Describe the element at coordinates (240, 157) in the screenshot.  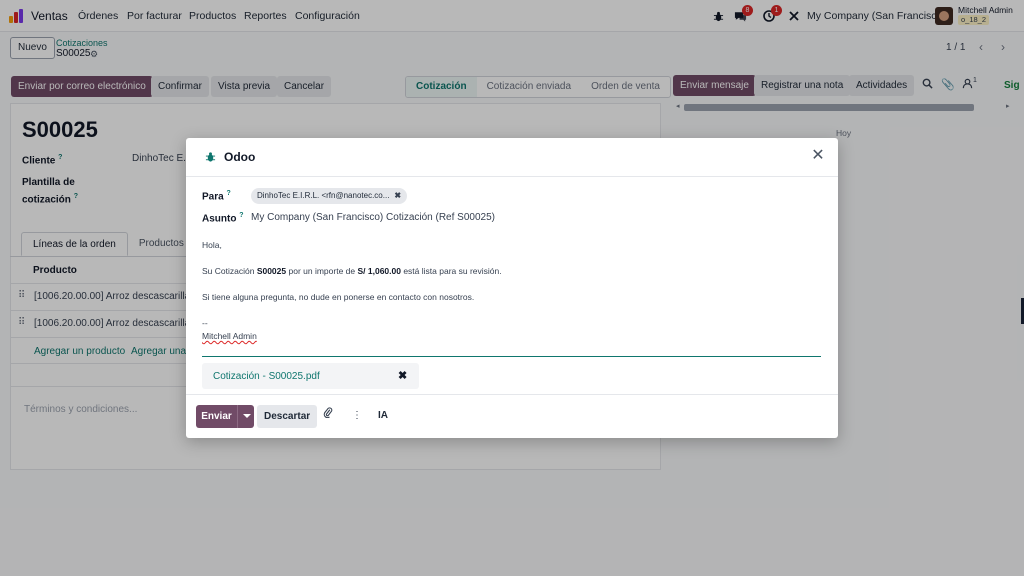
I see `dialog-title: Odoo` at that location.